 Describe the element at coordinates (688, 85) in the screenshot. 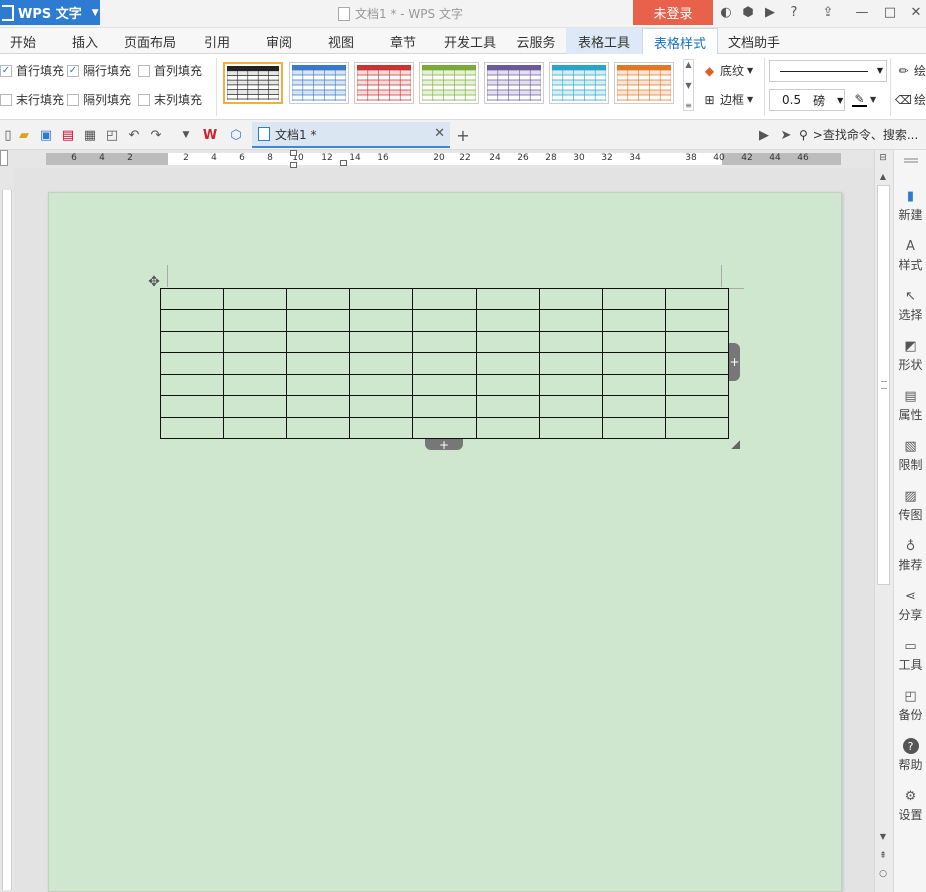

I see `style-gallery-scroller: ▲ ▼ ≡` at that location.